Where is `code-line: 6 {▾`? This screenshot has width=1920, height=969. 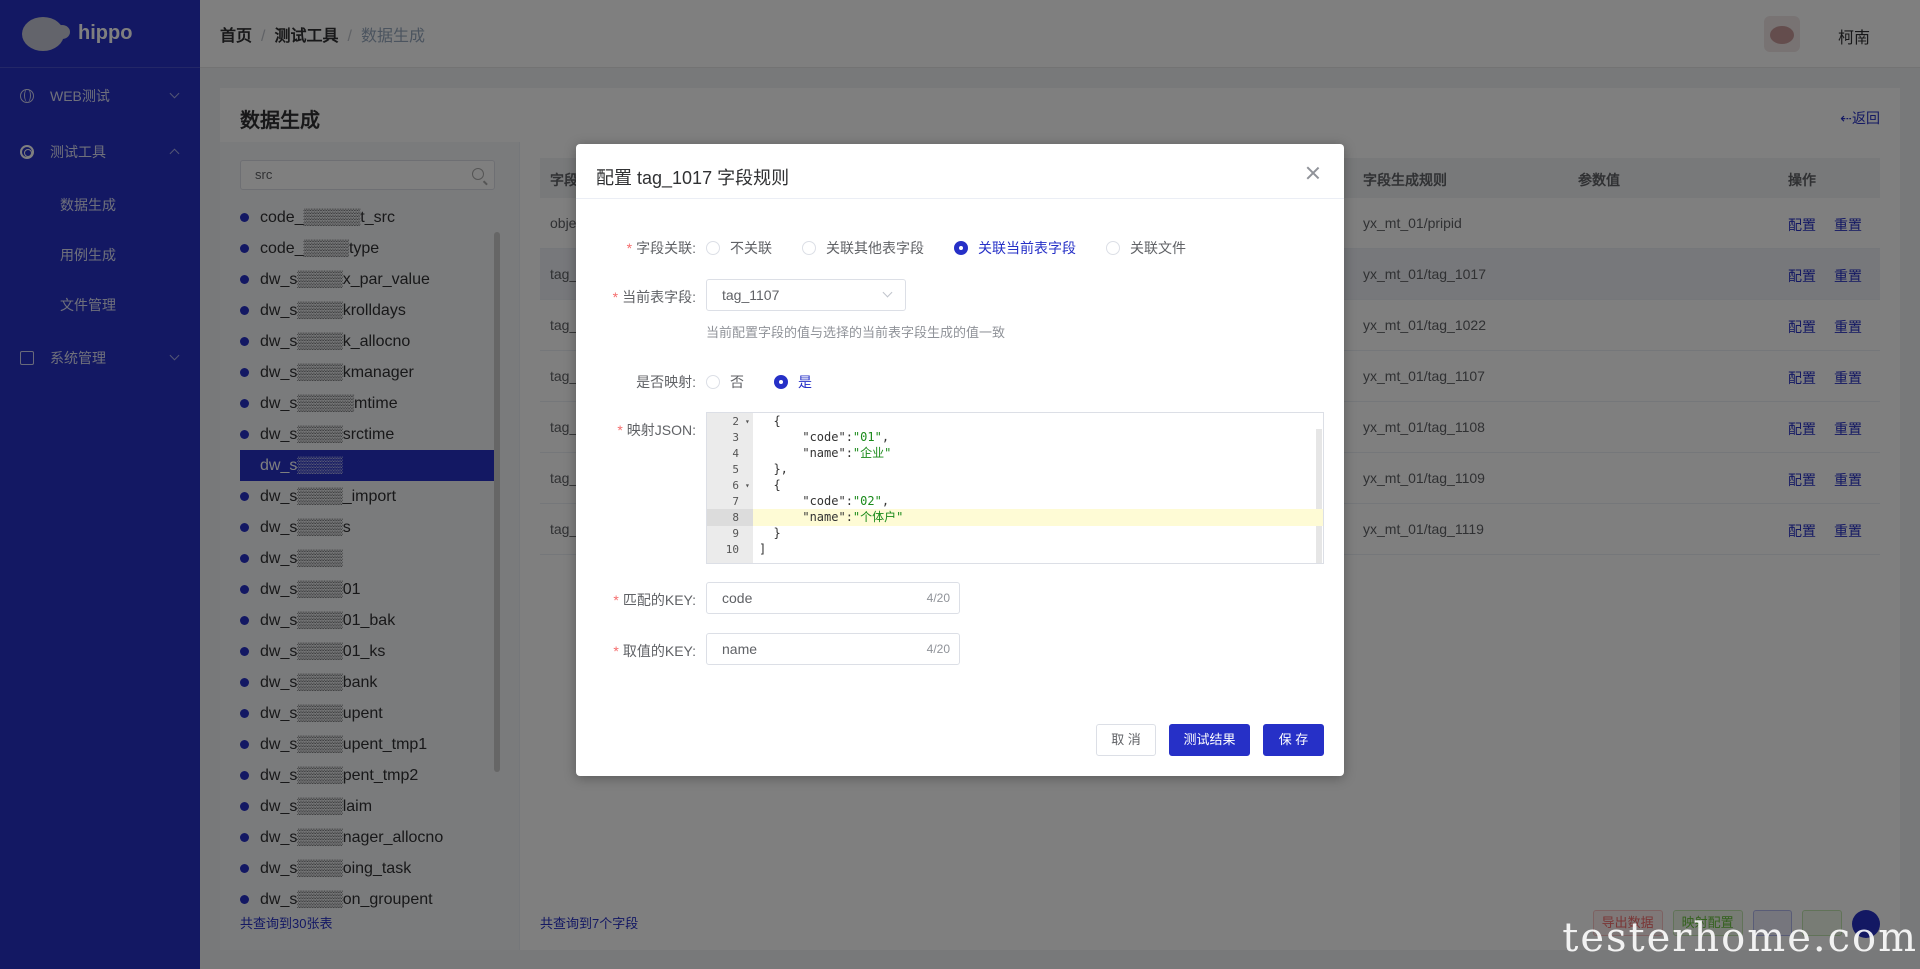 code-line: 6 {▾ is located at coordinates (1015, 485).